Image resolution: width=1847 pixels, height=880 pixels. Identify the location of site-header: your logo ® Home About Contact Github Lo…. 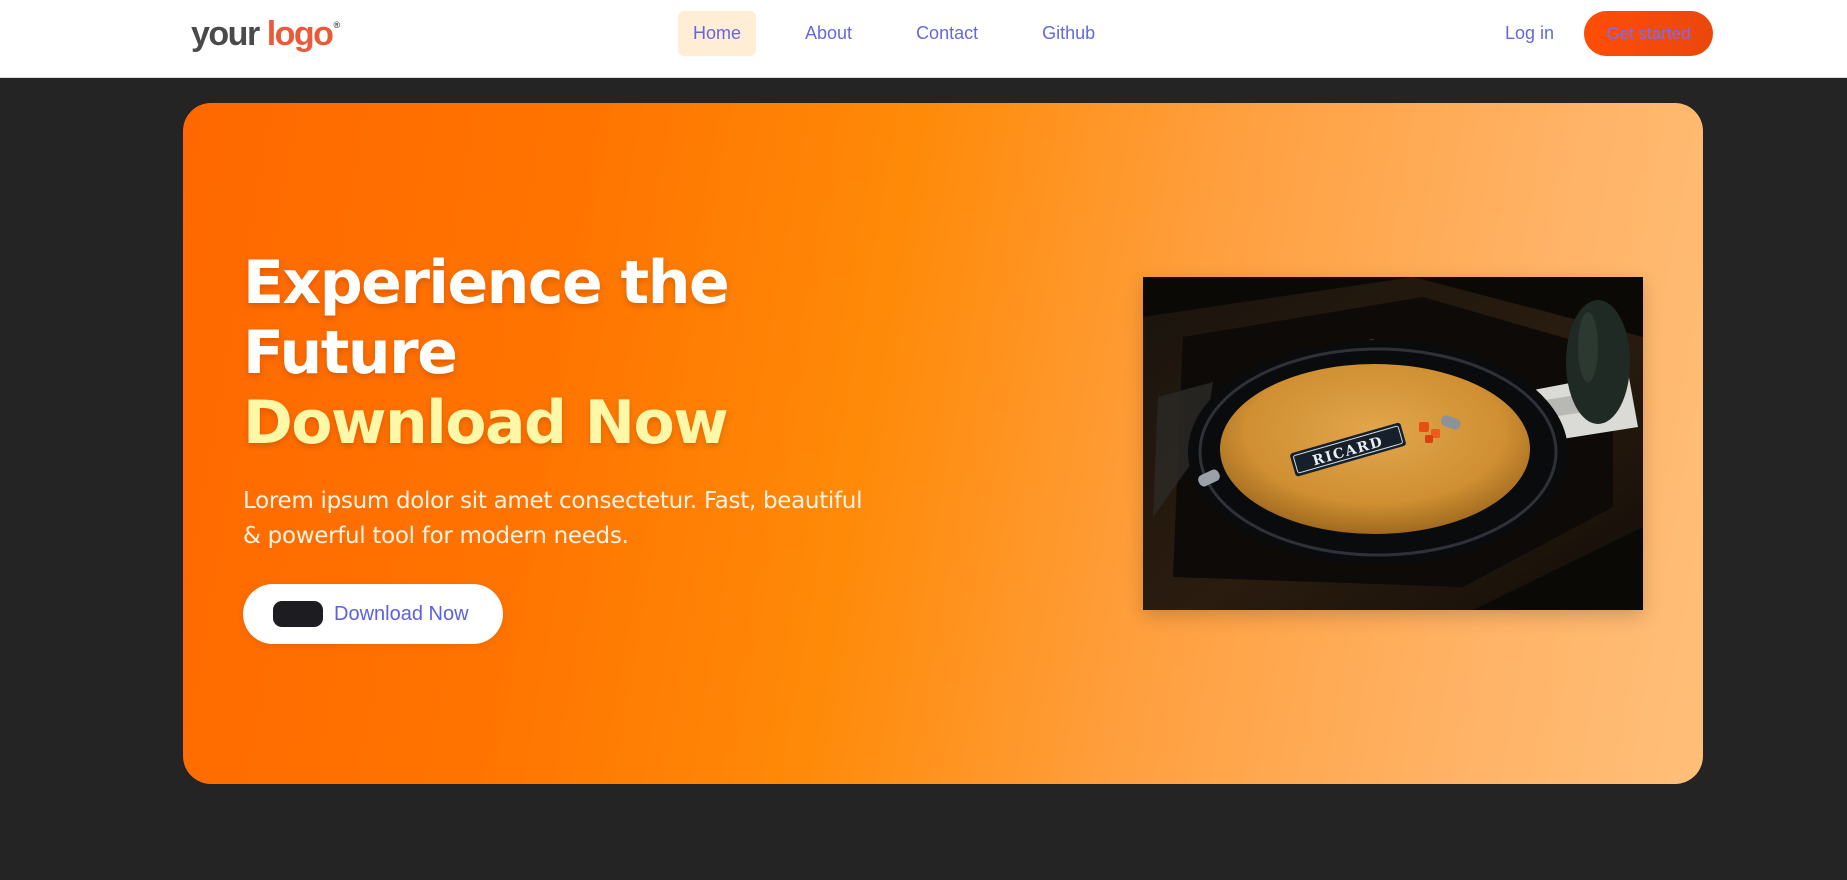
(923, 39).